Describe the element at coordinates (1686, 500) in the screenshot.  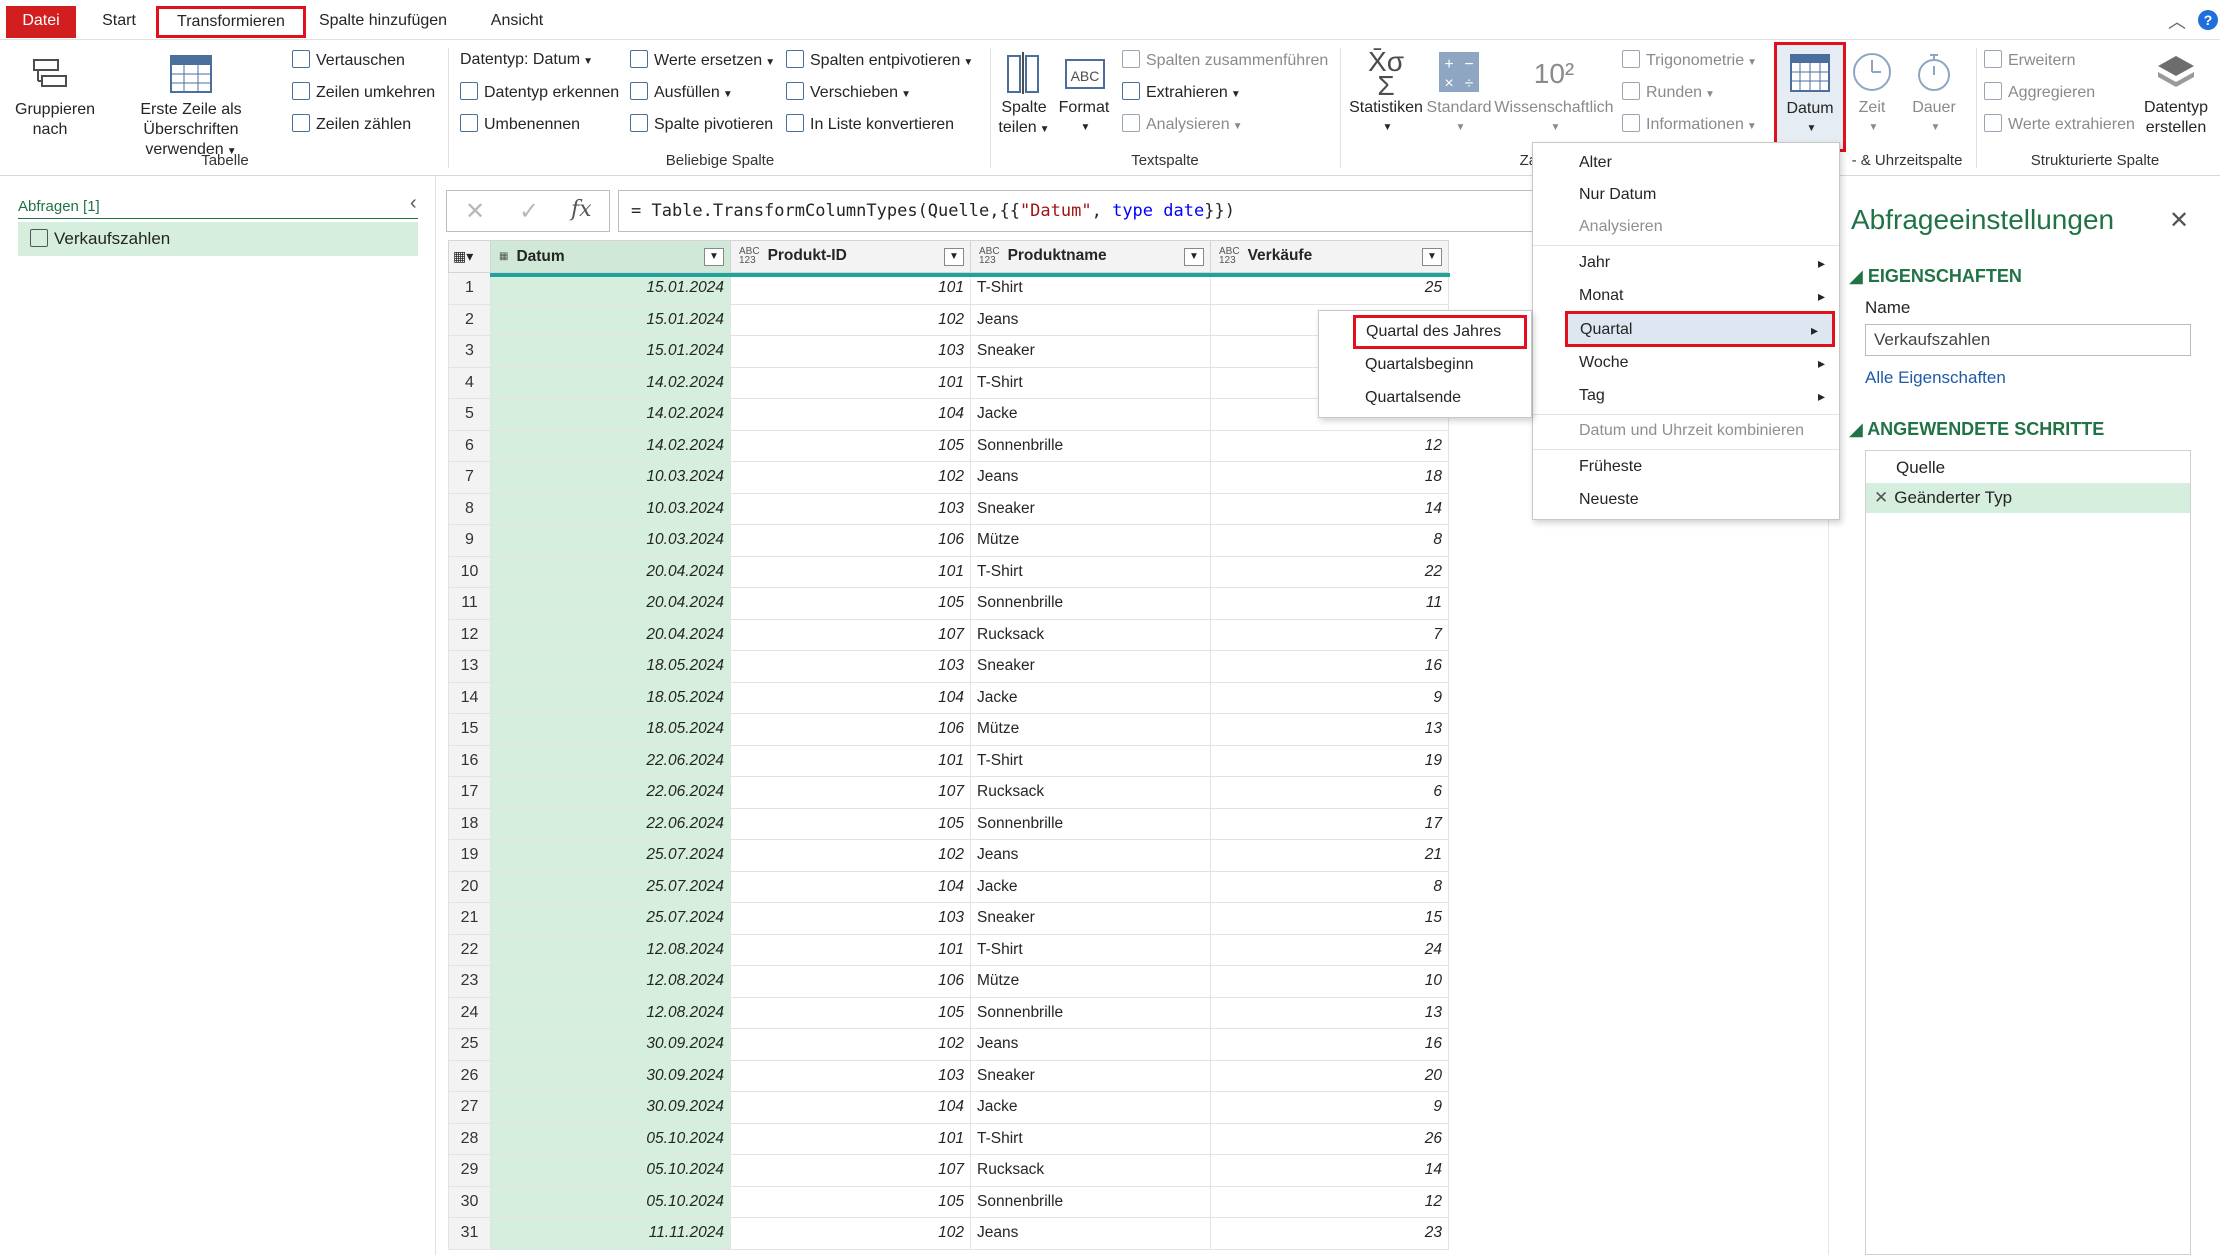
I see `menu-item-neueste: Neueste` at that location.